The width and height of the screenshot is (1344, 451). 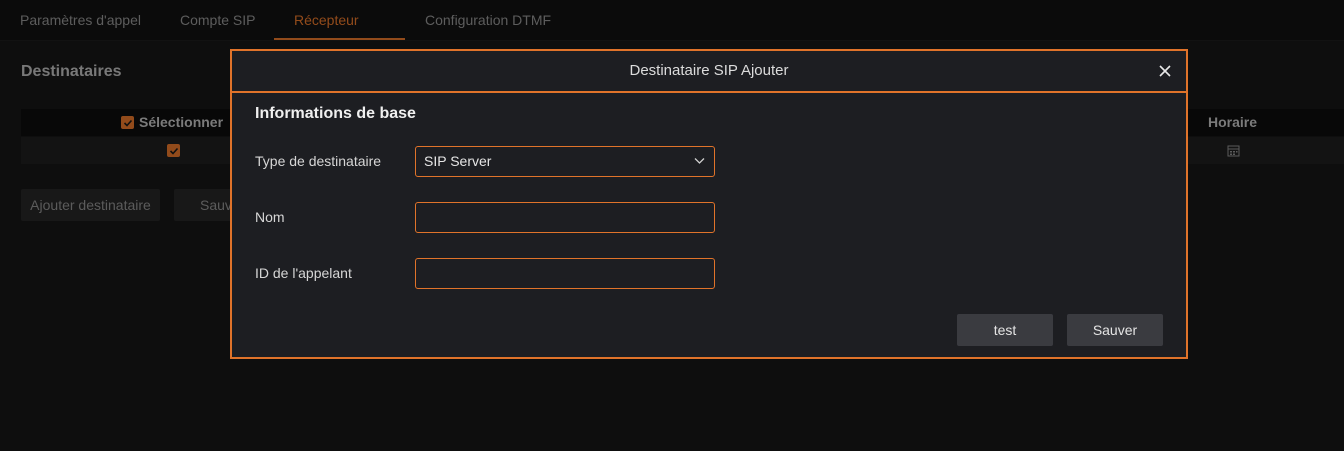 What do you see at coordinates (699, 161) in the screenshot?
I see `chevron-down-icon` at bounding box center [699, 161].